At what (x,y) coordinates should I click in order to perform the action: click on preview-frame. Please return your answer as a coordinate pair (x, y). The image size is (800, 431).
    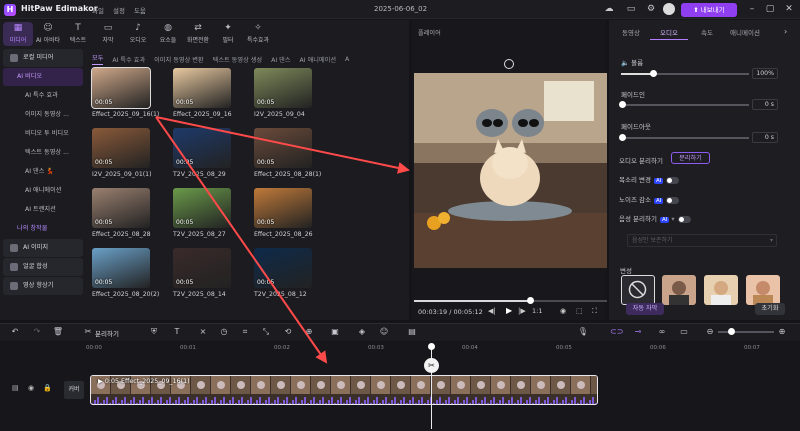
    Looking at the image, I should click on (510, 170).